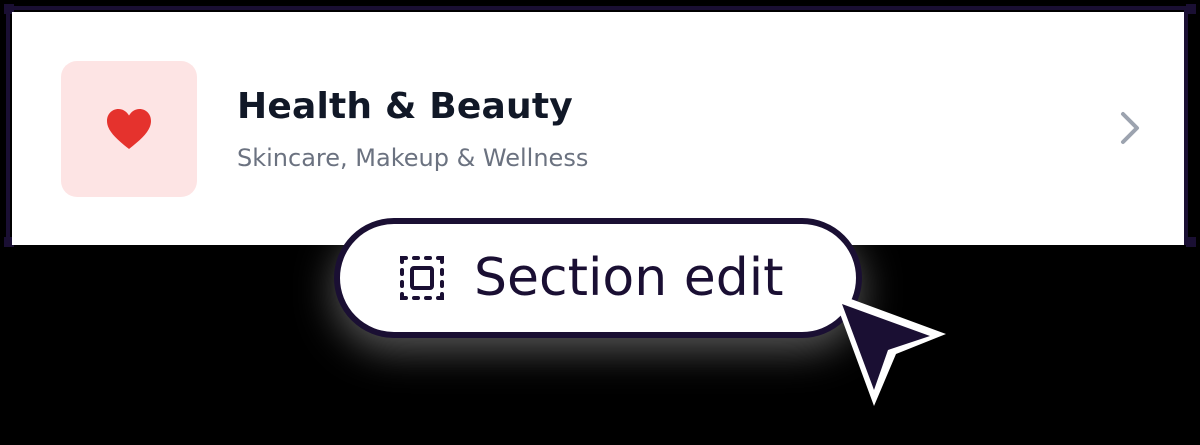 The image size is (1200, 445). Describe the element at coordinates (1130, 128) in the screenshot. I see `chevron-right-icon` at that location.